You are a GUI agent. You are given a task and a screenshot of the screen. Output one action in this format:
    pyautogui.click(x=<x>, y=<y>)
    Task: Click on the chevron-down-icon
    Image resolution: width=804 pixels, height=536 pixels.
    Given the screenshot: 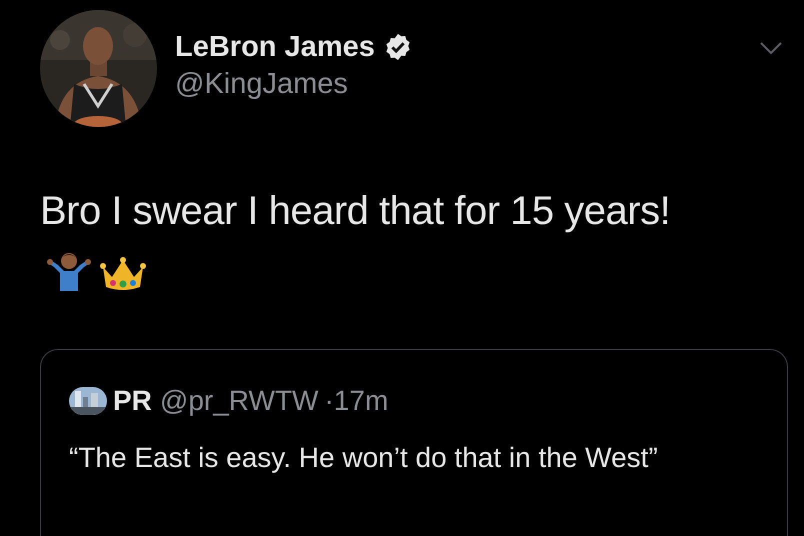 What is the action you would take?
    pyautogui.click(x=771, y=49)
    